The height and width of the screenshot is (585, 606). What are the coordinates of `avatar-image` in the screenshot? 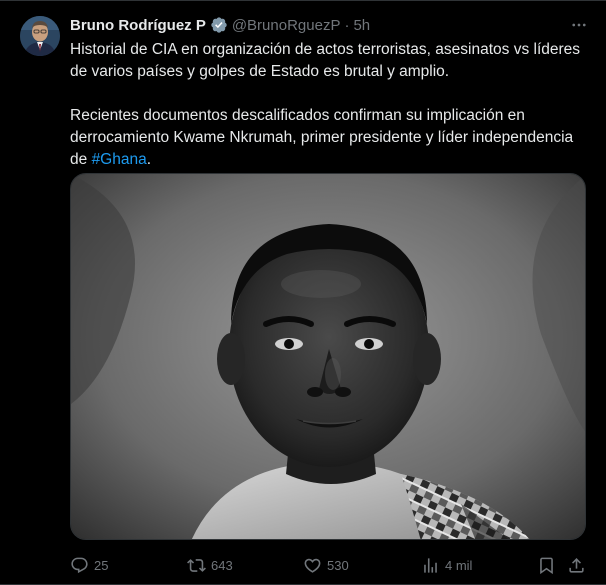 It's located at (40, 36).